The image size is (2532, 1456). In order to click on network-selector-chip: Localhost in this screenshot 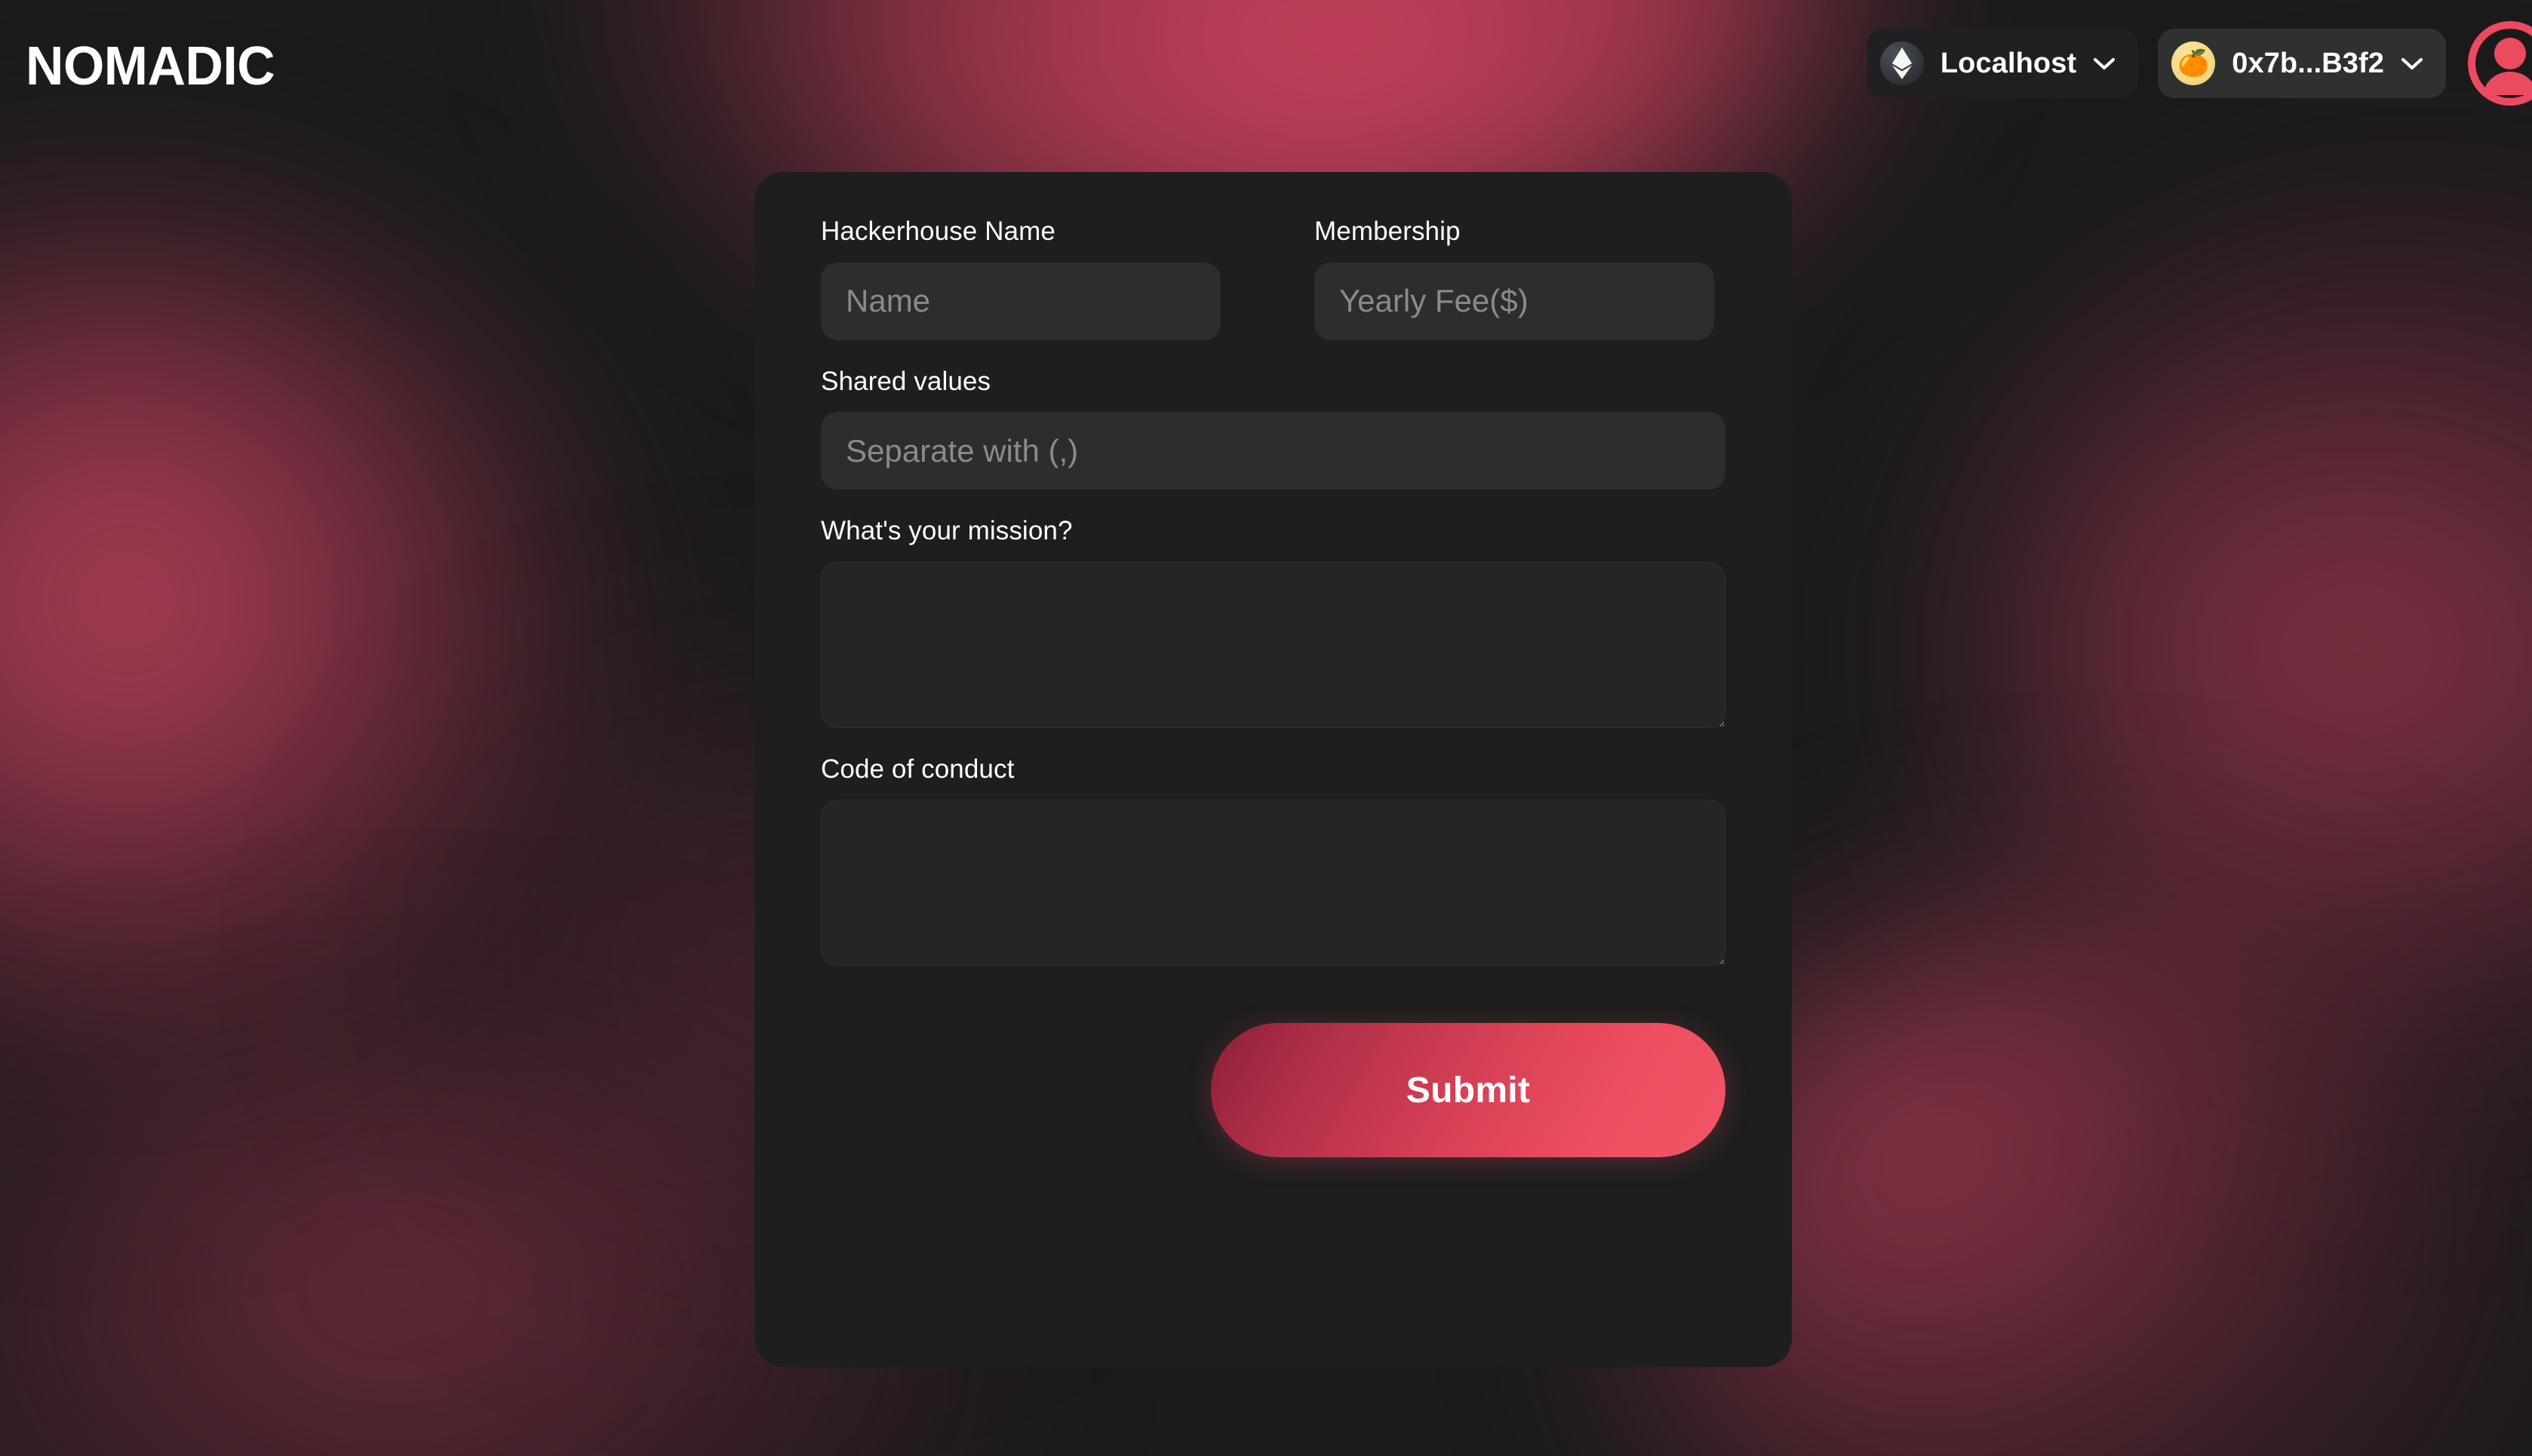, I will do `click(2002, 63)`.